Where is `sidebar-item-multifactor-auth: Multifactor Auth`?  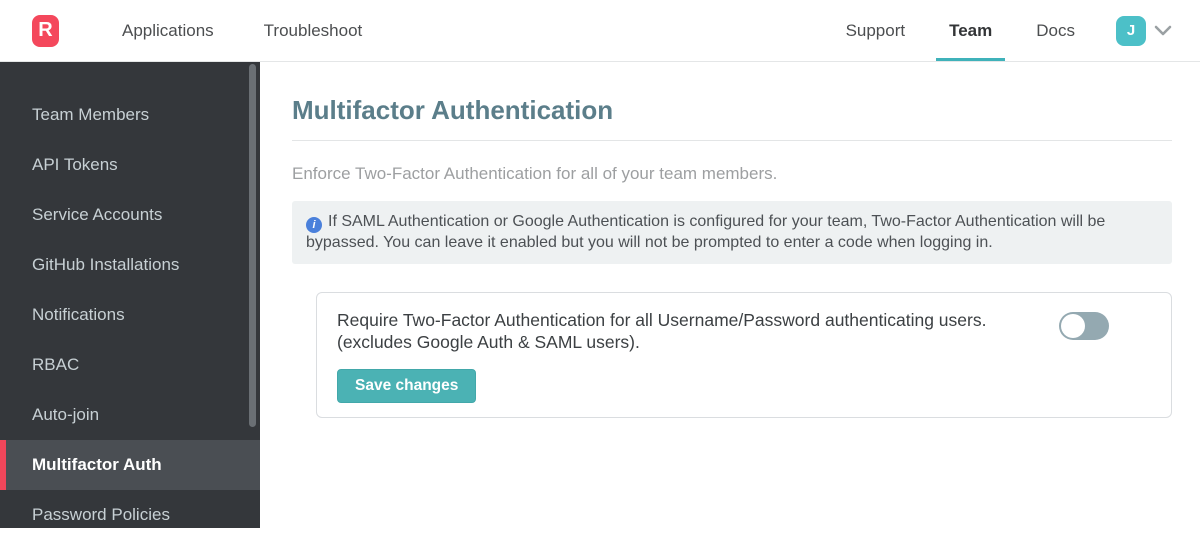 sidebar-item-multifactor-auth: Multifactor Auth is located at coordinates (130, 465).